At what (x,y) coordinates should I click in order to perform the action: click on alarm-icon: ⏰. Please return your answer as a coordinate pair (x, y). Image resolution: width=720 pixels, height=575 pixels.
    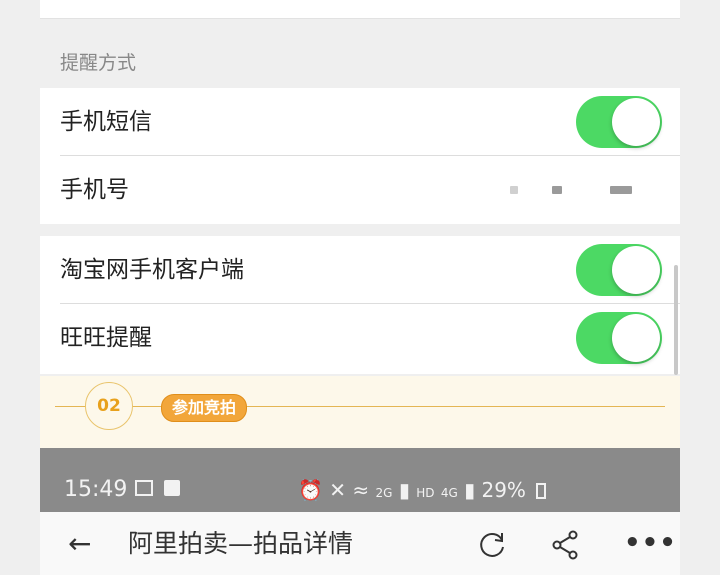
    Looking at the image, I should click on (310, 490).